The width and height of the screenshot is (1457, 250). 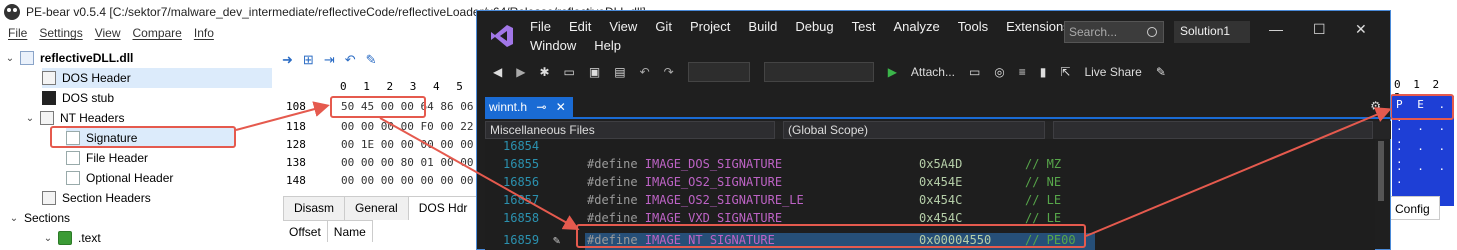 What do you see at coordinates (941, 200) in the screenshot?
I see `macro-value: 0x454C` at bounding box center [941, 200].